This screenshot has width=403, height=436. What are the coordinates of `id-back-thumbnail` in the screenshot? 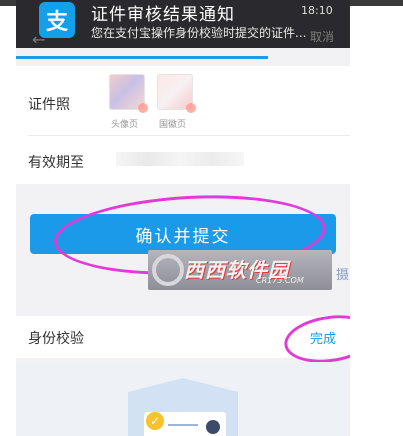 It's located at (176, 93).